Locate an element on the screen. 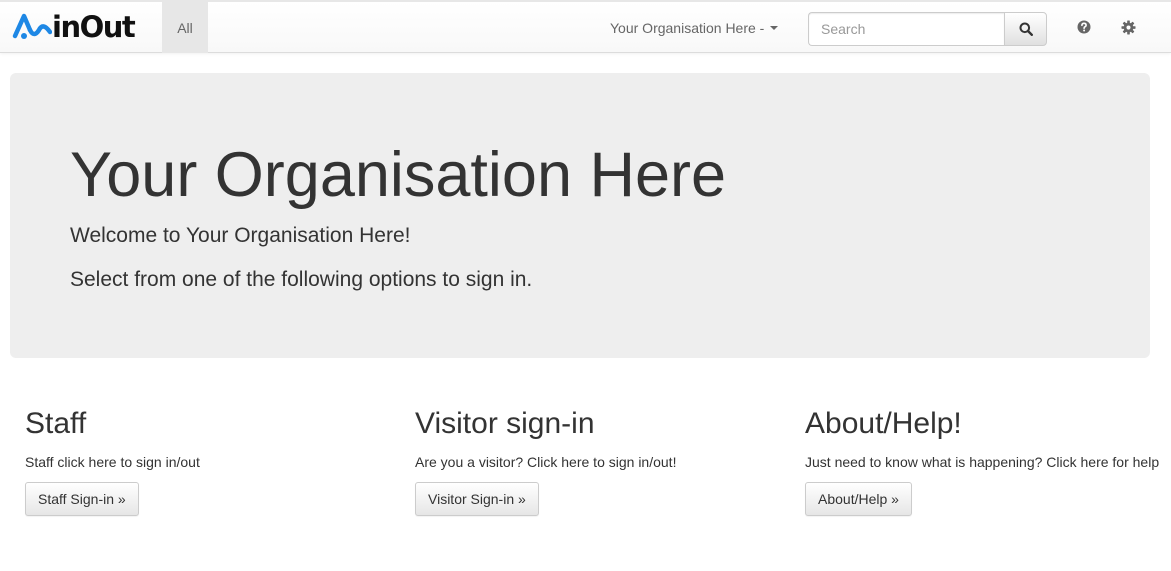  search-input is located at coordinates (906, 29).